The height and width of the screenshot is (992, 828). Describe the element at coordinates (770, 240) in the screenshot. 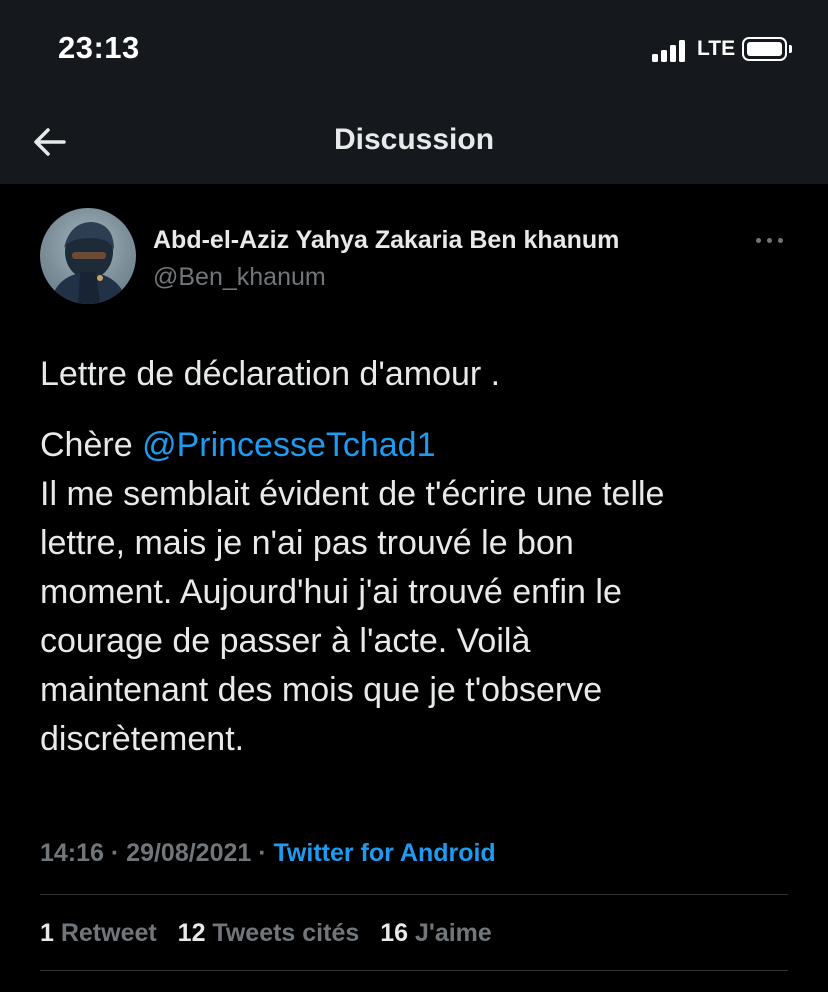

I see `more-options-icon` at that location.